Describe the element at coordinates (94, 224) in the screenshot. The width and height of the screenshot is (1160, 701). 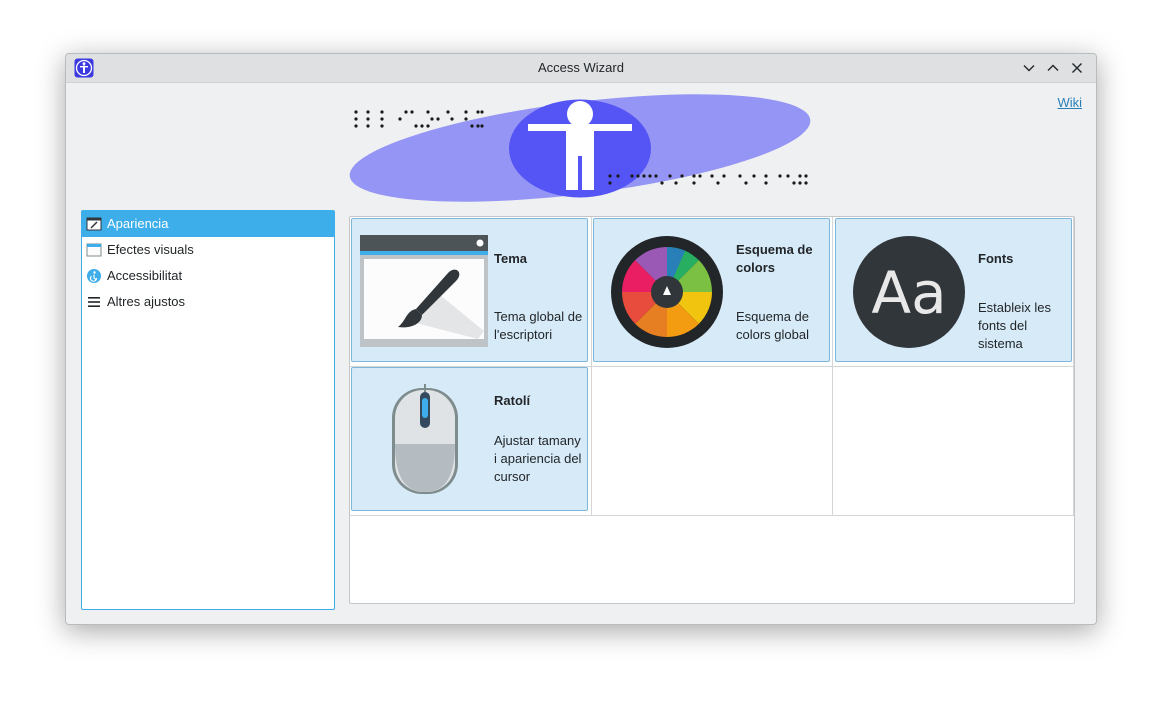
I see `appearance-icon` at that location.